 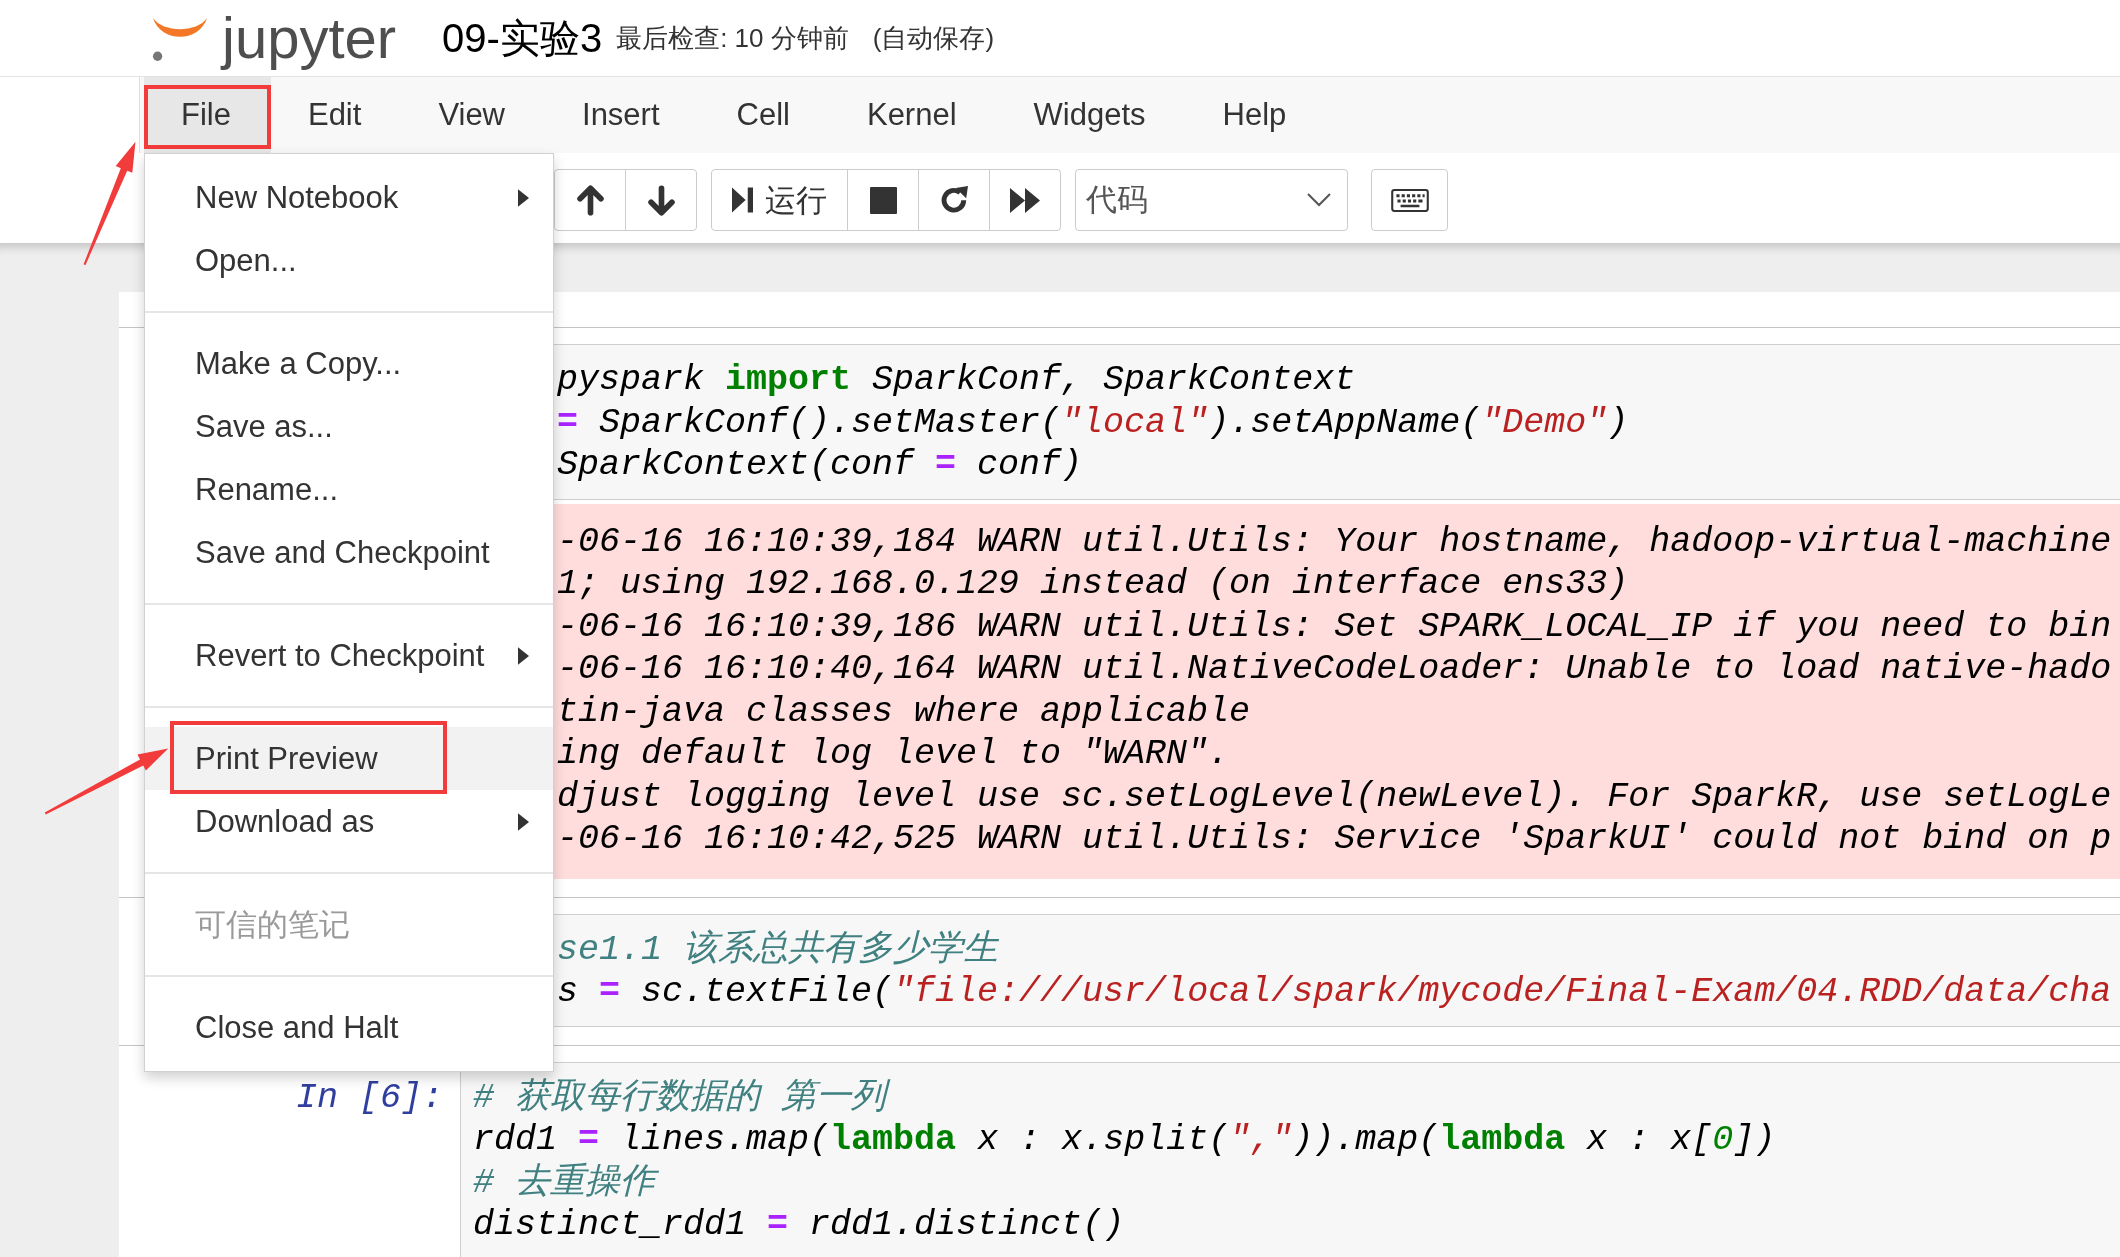 I want to click on output-line: ing default log level to "WARN"., so click(x=893, y=754).